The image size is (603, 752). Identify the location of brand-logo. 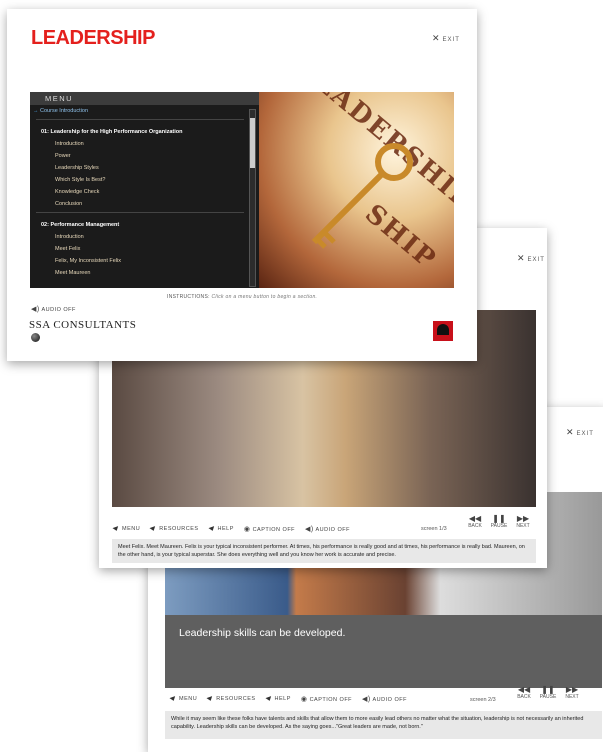
(443, 331).